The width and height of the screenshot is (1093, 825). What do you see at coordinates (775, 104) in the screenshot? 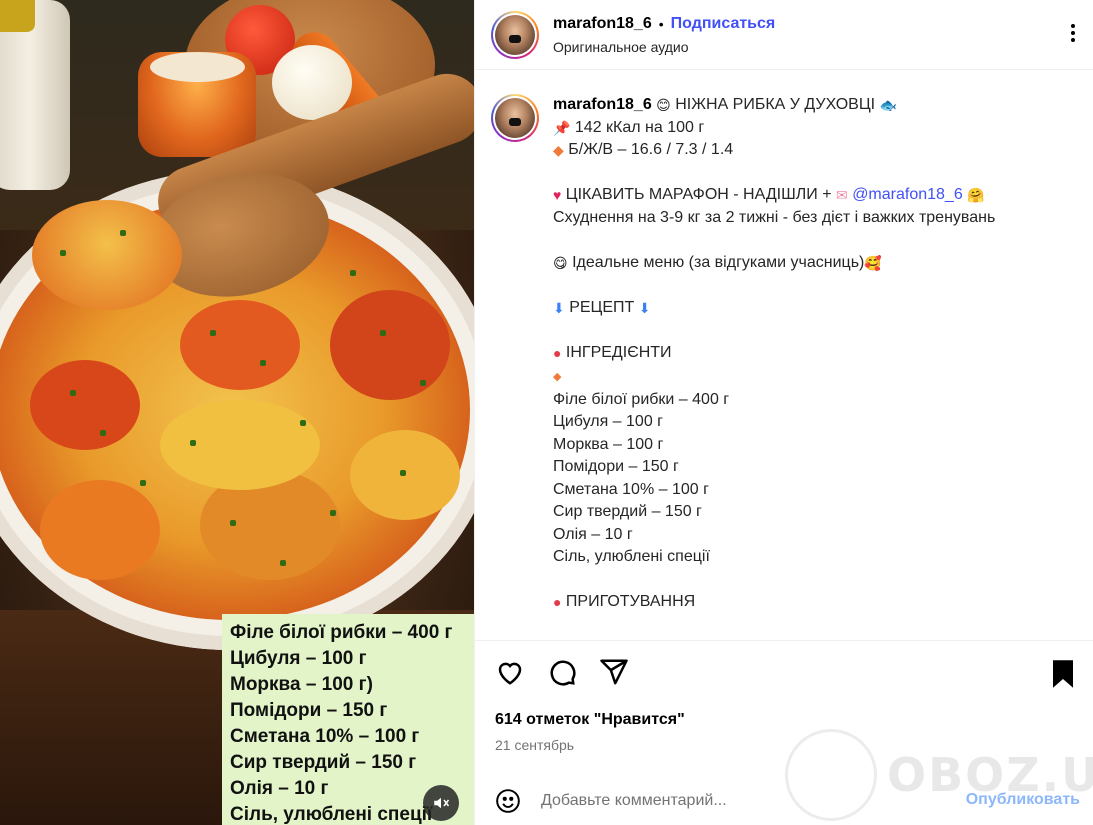
I see `caption-title: НІЖНА РИБКА У ДУХОВЦІ` at bounding box center [775, 104].